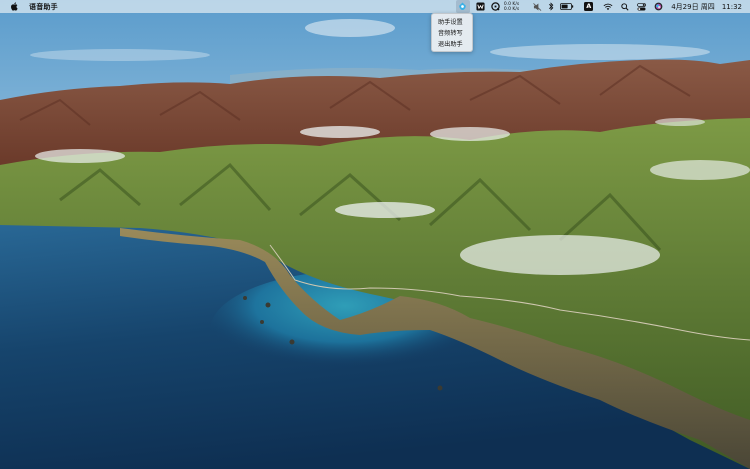 Image resolution: width=750 pixels, height=469 pixels. I want to click on menubar-clock: 11:32, so click(732, 7).